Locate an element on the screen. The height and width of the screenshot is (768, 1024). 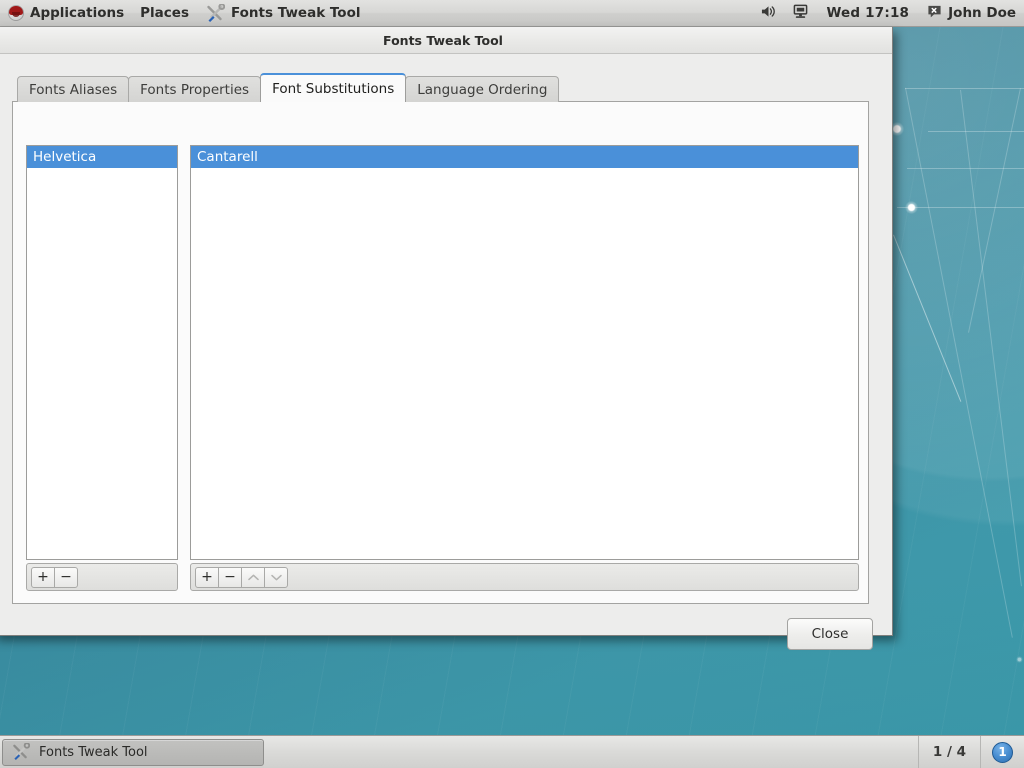
dialog-action-area: Close is located at coordinates (830, 634).